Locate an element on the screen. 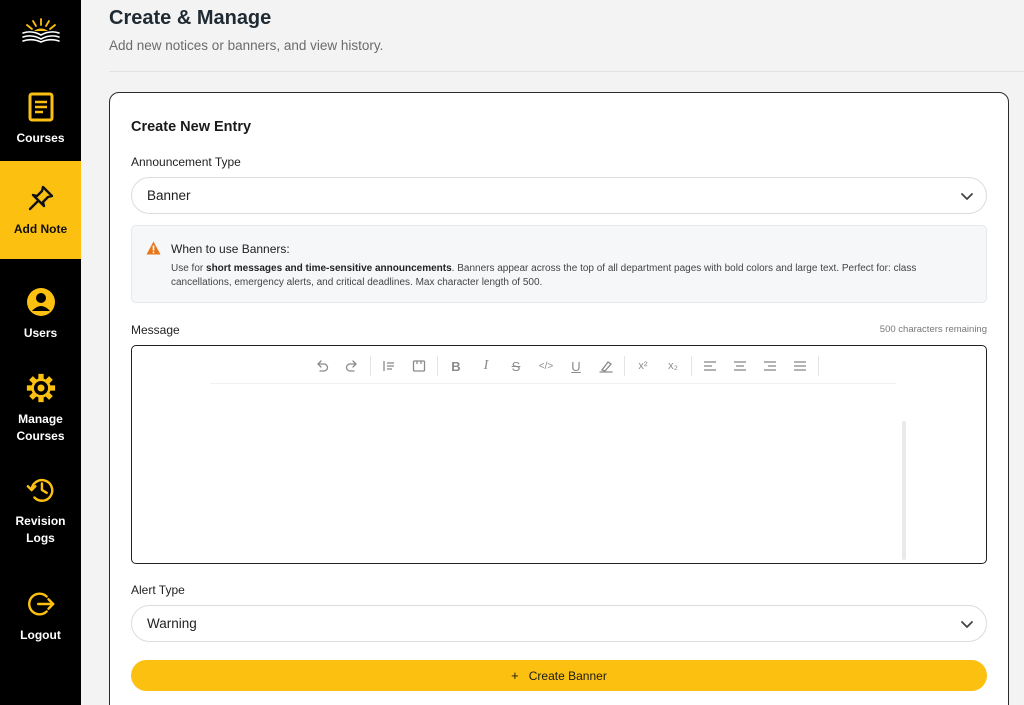 Image resolution: width=1024 pixels, height=705 pixels. inline-code-button: </> is located at coordinates (546, 366).